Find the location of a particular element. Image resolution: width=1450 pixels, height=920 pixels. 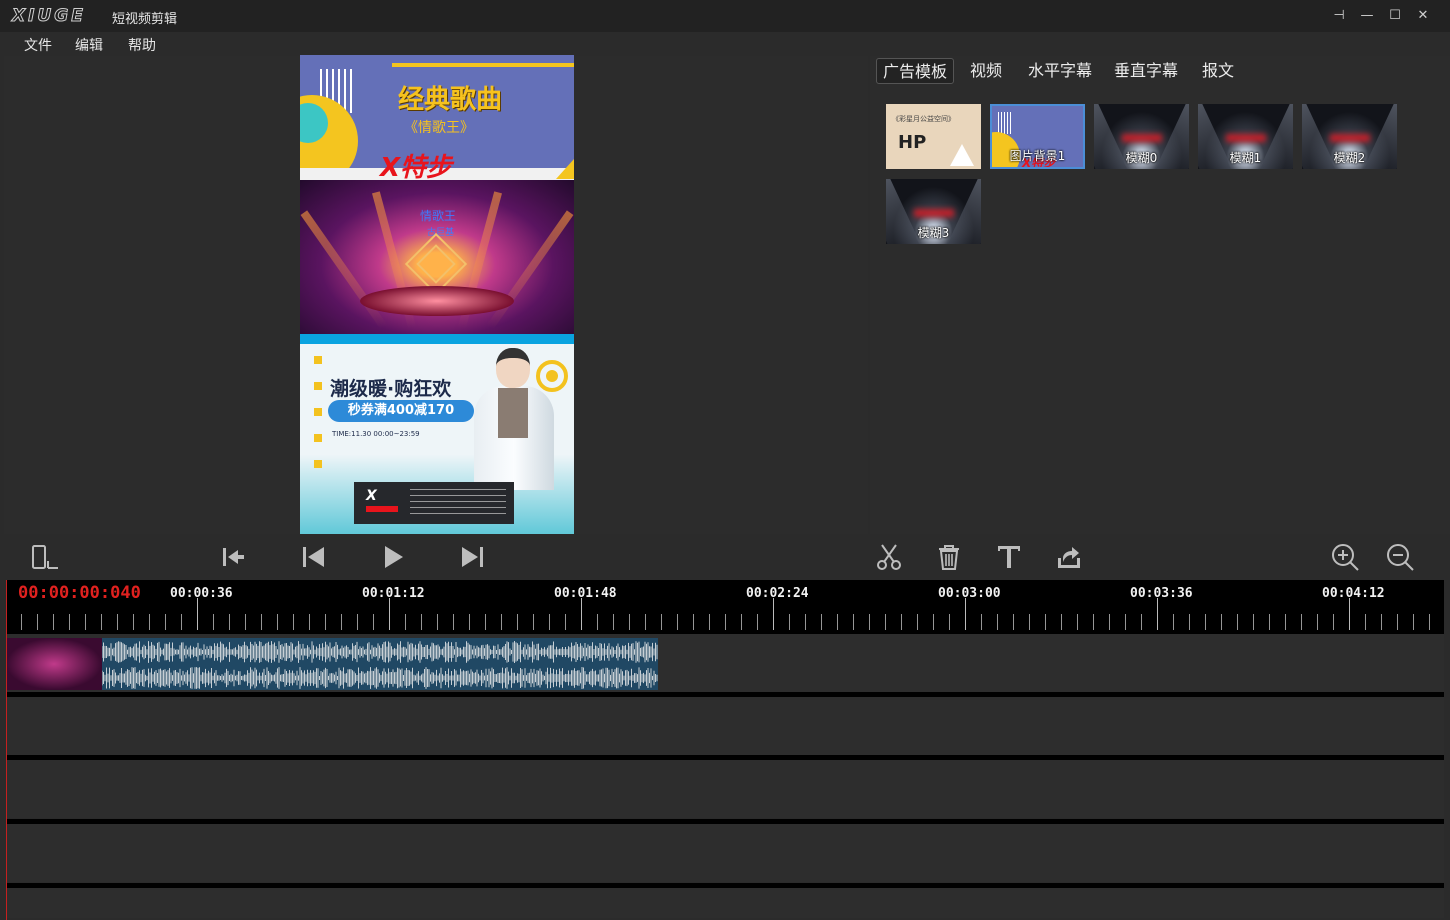

current-timecode: 00:00:00:040 is located at coordinates (79, 593).